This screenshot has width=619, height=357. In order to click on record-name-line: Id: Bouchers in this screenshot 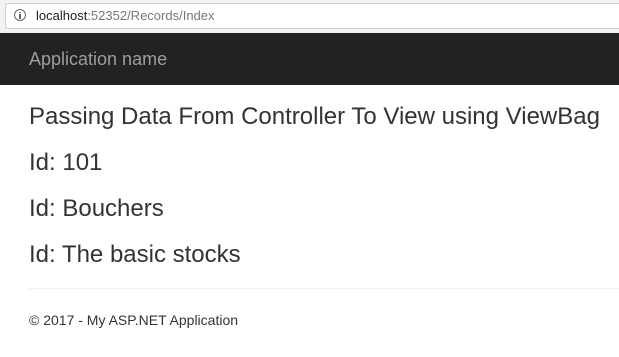, I will do `click(96, 208)`.